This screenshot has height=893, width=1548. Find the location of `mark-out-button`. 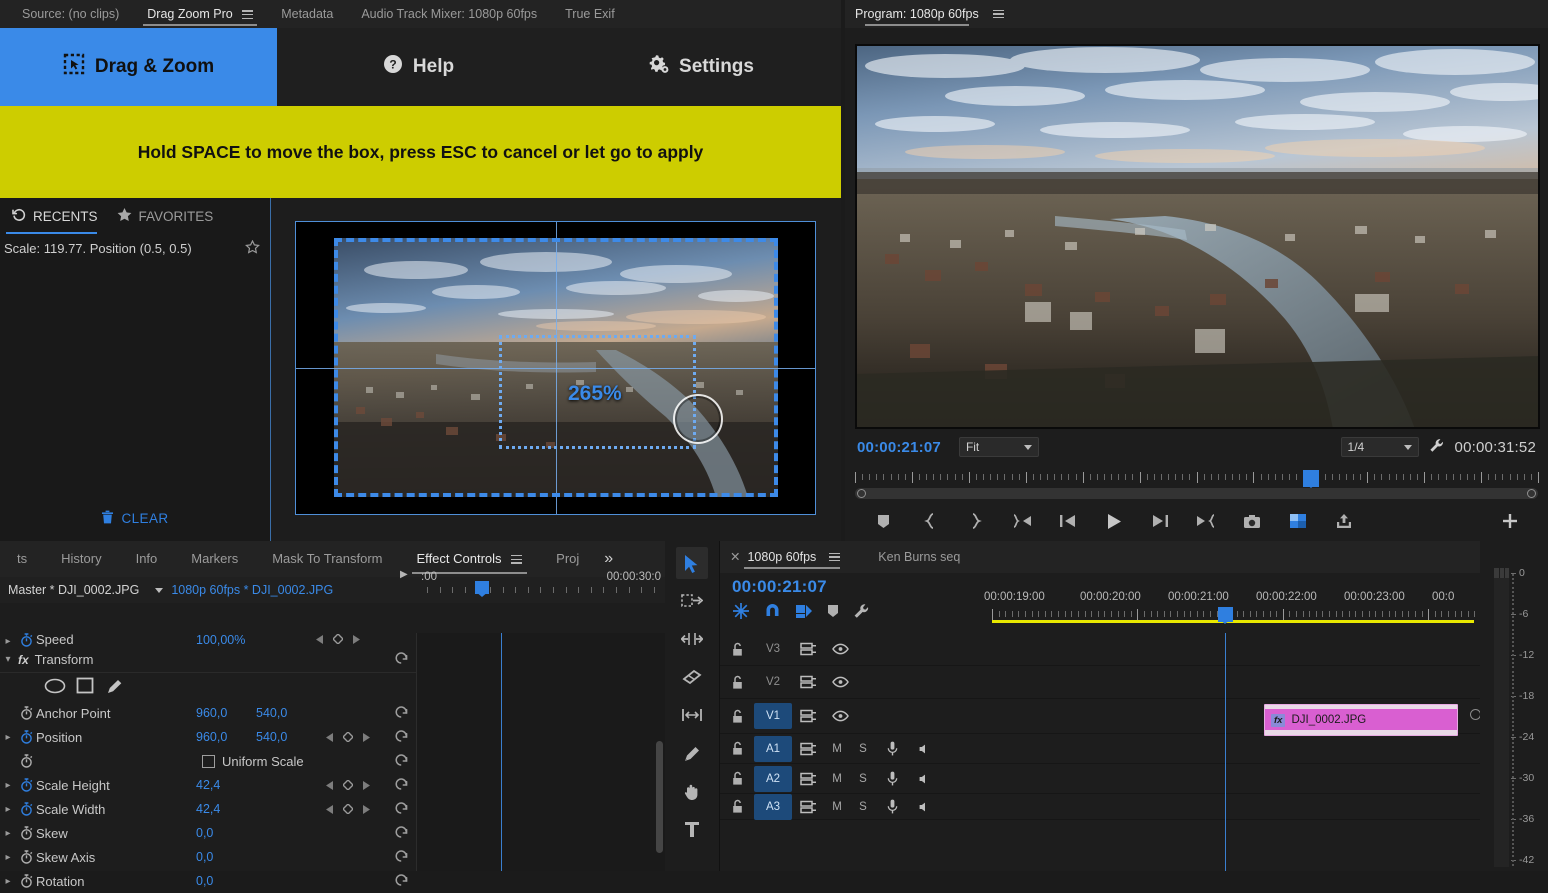

mark-out-button is located at coordinates (976, 521).